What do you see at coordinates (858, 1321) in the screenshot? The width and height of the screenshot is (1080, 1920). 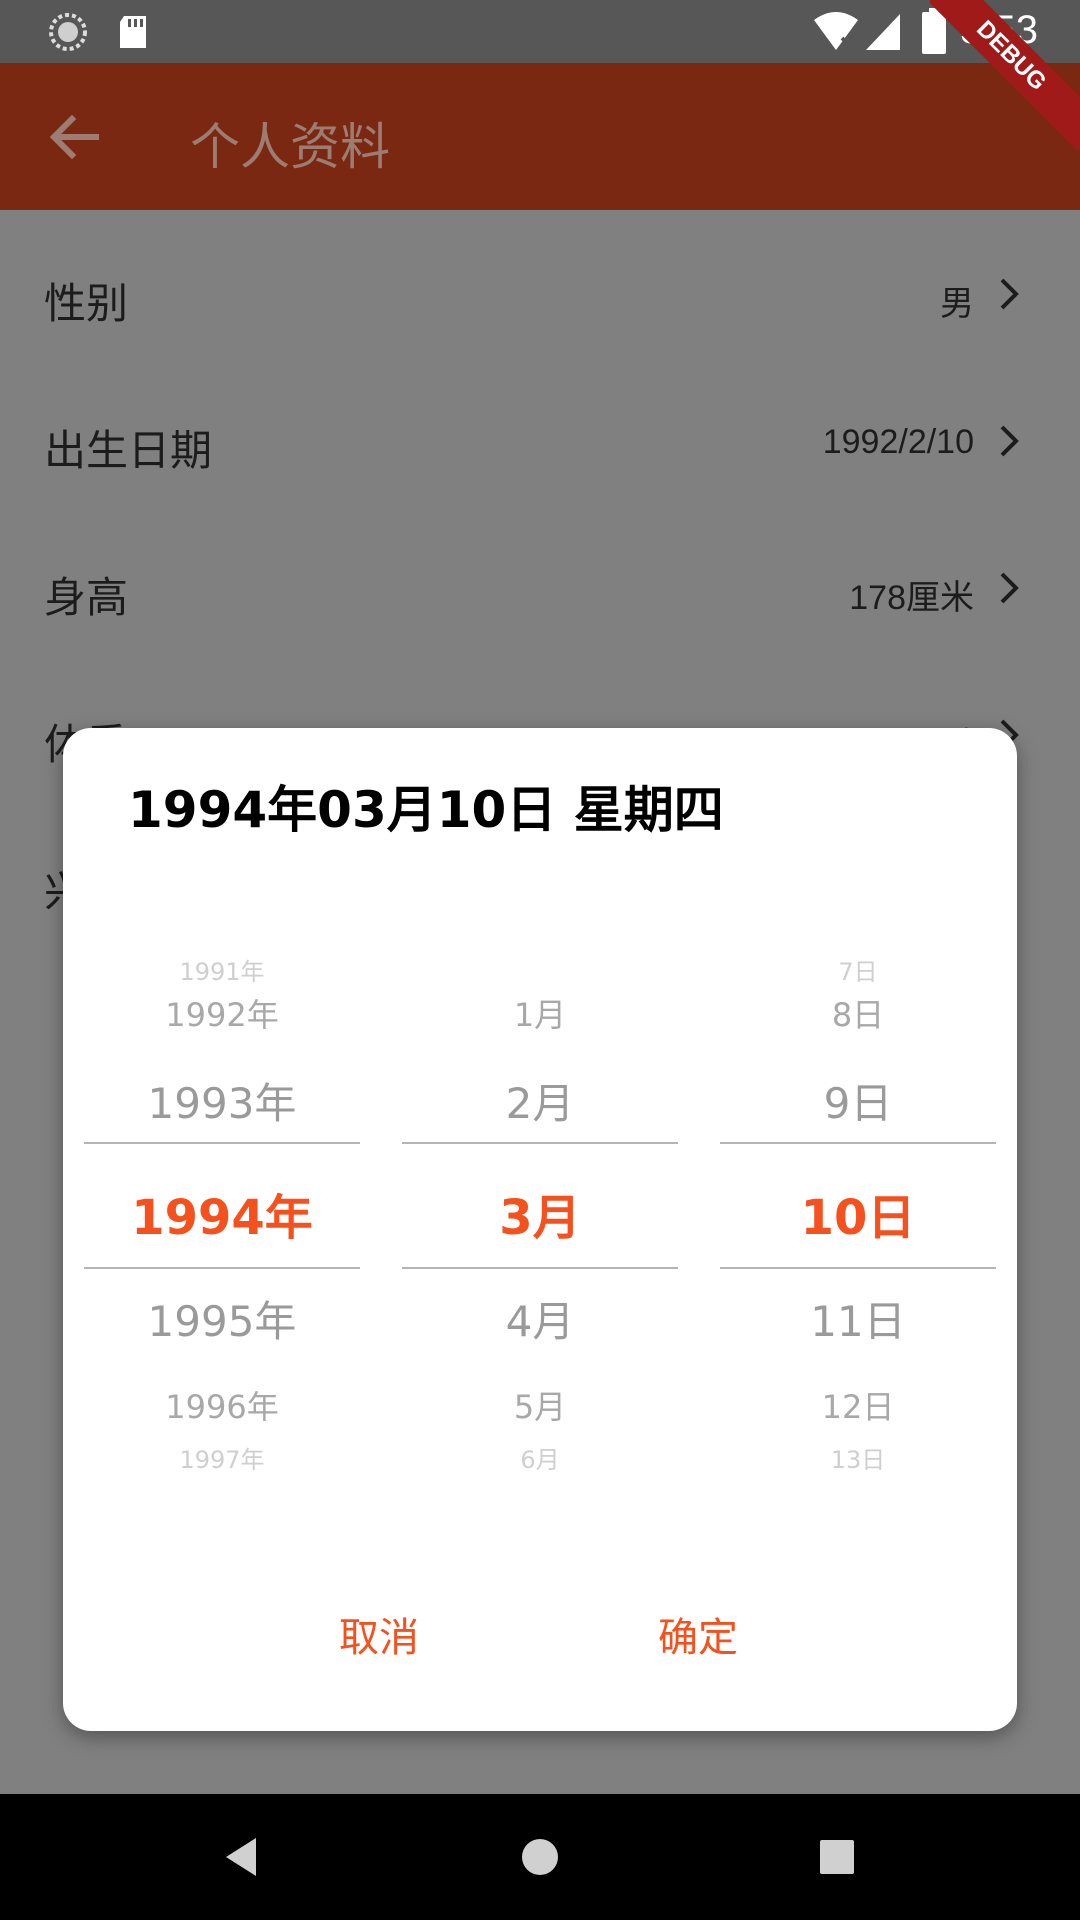 I see `wheel-item: 11日` at bounding box center [858, 1321].